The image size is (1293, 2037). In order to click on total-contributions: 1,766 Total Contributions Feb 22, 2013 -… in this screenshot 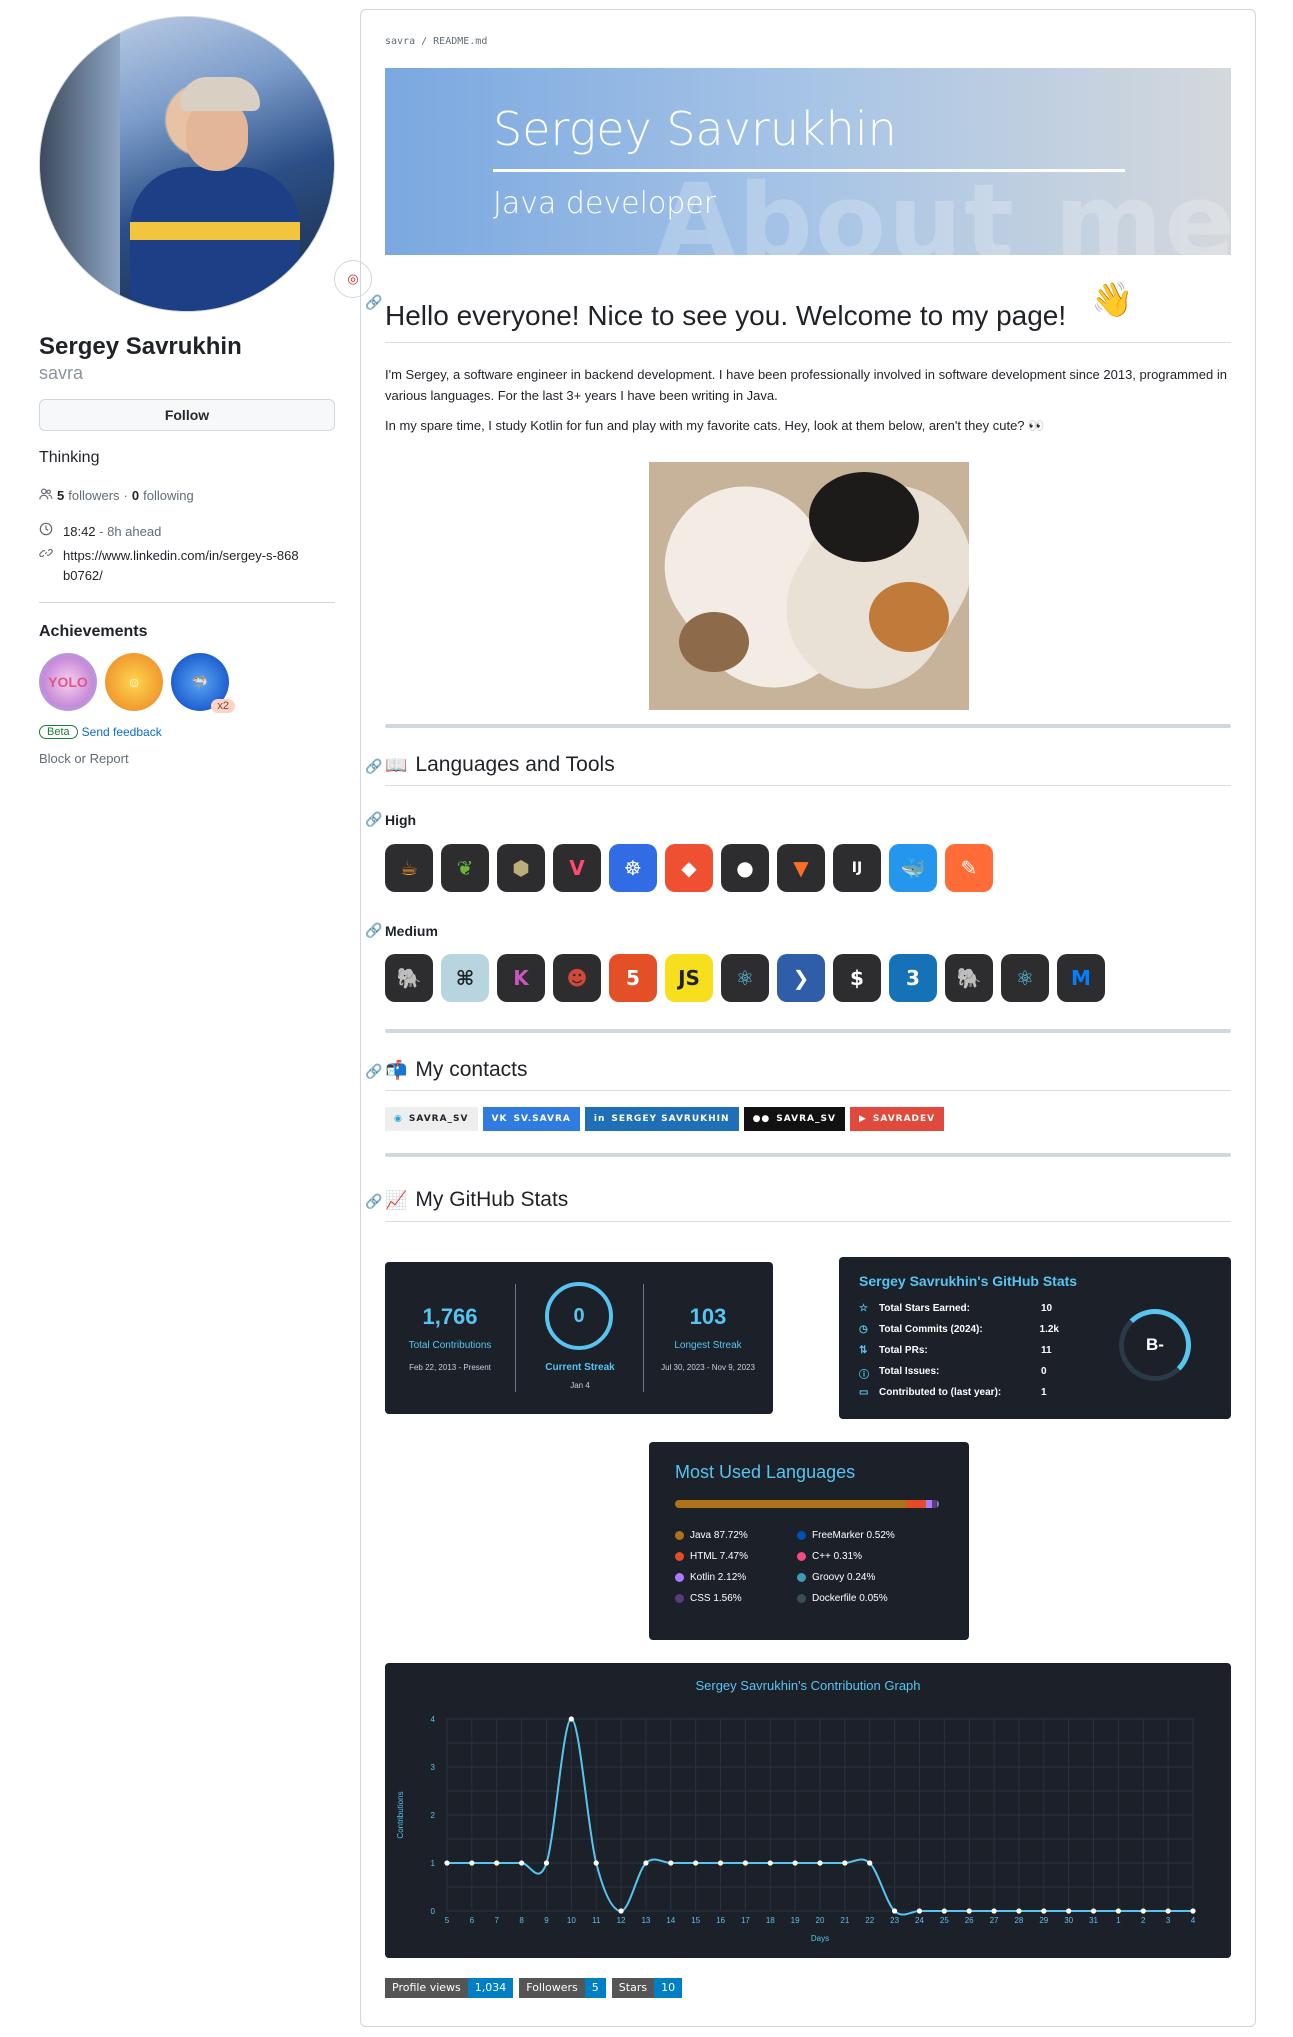, I will do `click(450, 1338)`.